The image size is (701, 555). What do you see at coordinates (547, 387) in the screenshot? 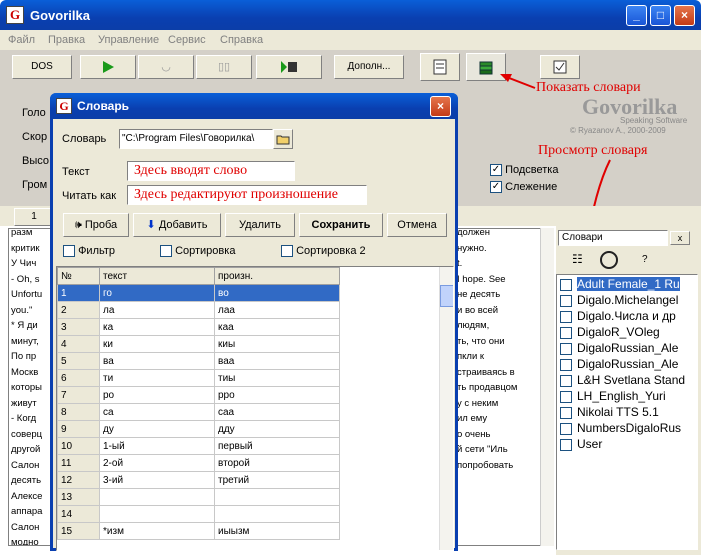
I see `editor-scrollbar` at bounding box center [547, 387].